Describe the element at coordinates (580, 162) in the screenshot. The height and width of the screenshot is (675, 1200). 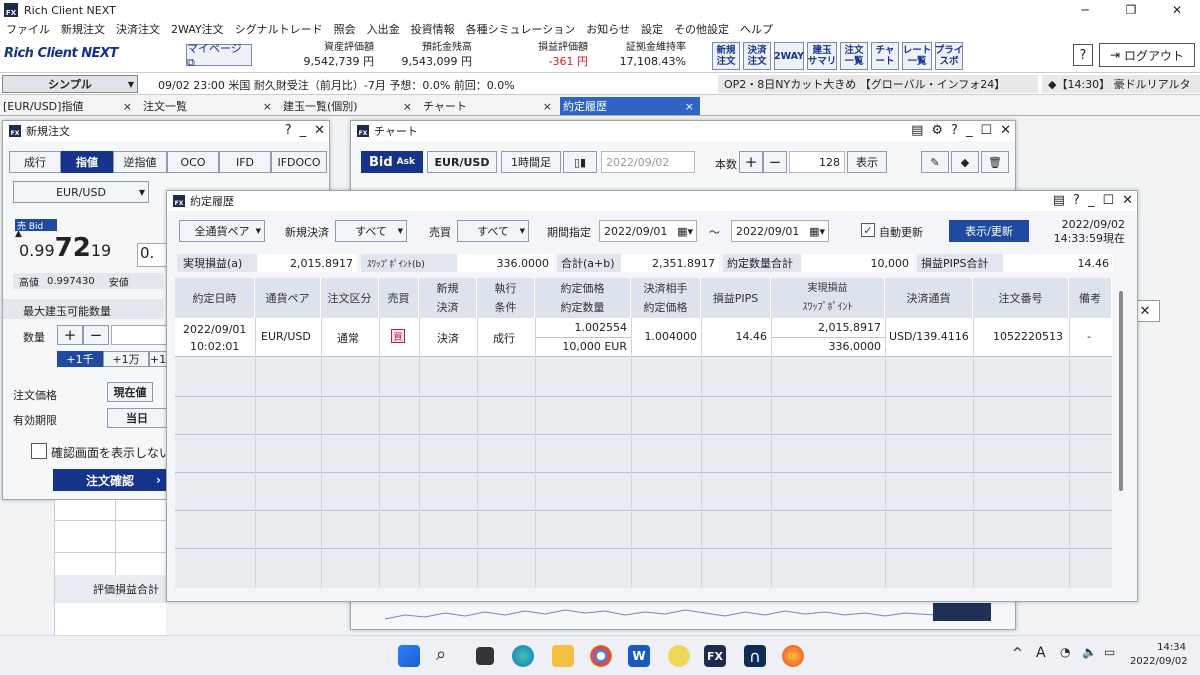
I see `candle-type-icon: ▯▮` at that location.